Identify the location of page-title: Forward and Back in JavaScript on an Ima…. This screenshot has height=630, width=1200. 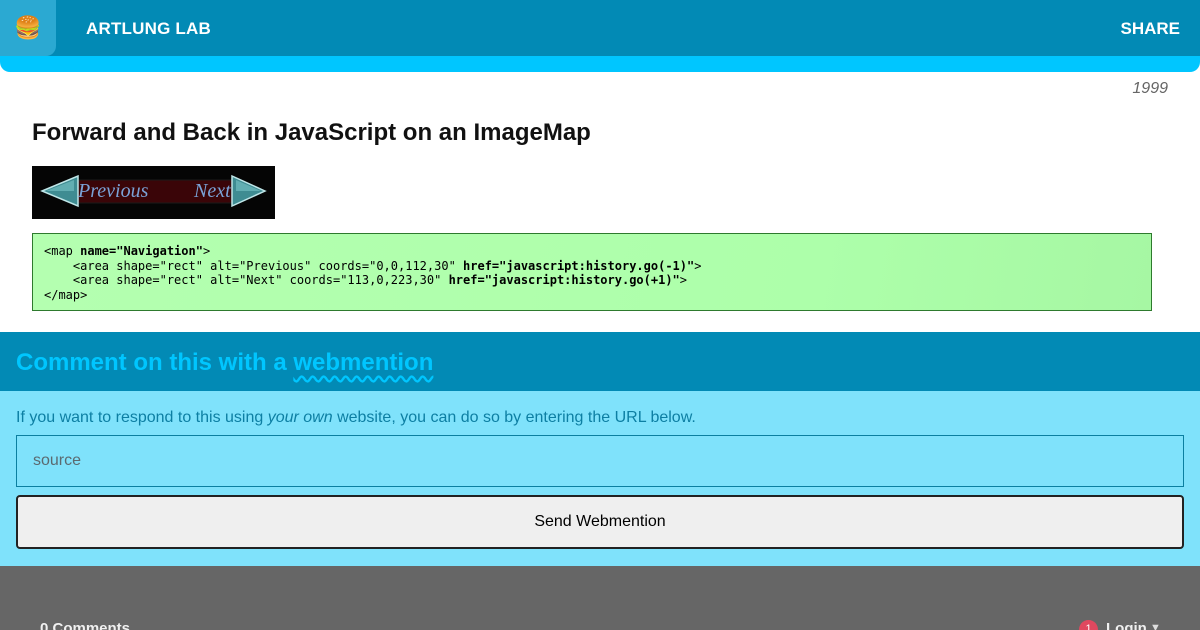
(311, 132).